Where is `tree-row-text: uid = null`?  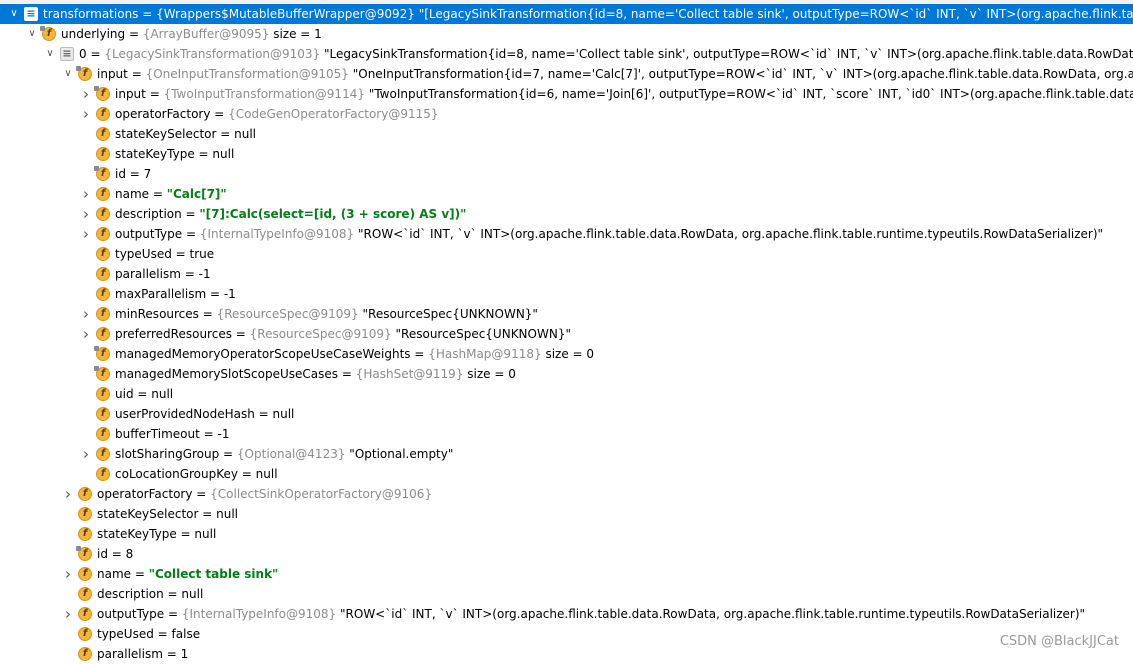
tree-row-text: uid = null is located at coordinates (144, 394).